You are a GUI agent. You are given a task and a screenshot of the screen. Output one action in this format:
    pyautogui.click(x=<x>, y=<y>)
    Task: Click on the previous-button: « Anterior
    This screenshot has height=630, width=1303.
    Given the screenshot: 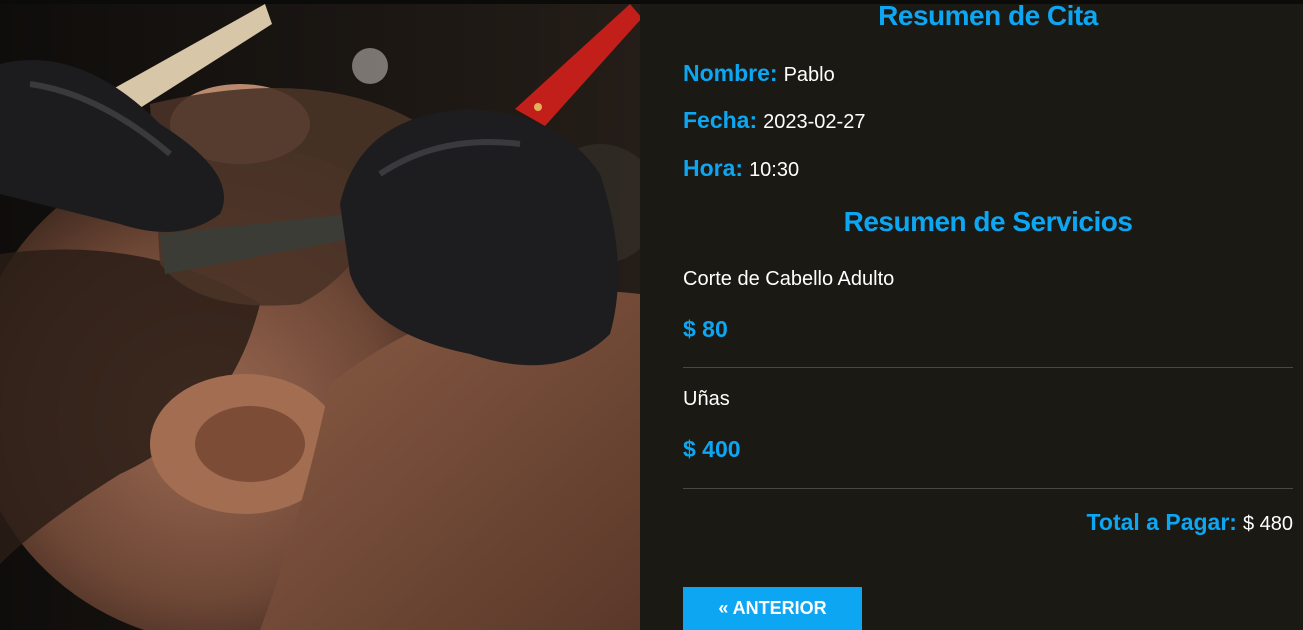 What is the action you would take?
    pyautogui.click(x=772, y=608)
    